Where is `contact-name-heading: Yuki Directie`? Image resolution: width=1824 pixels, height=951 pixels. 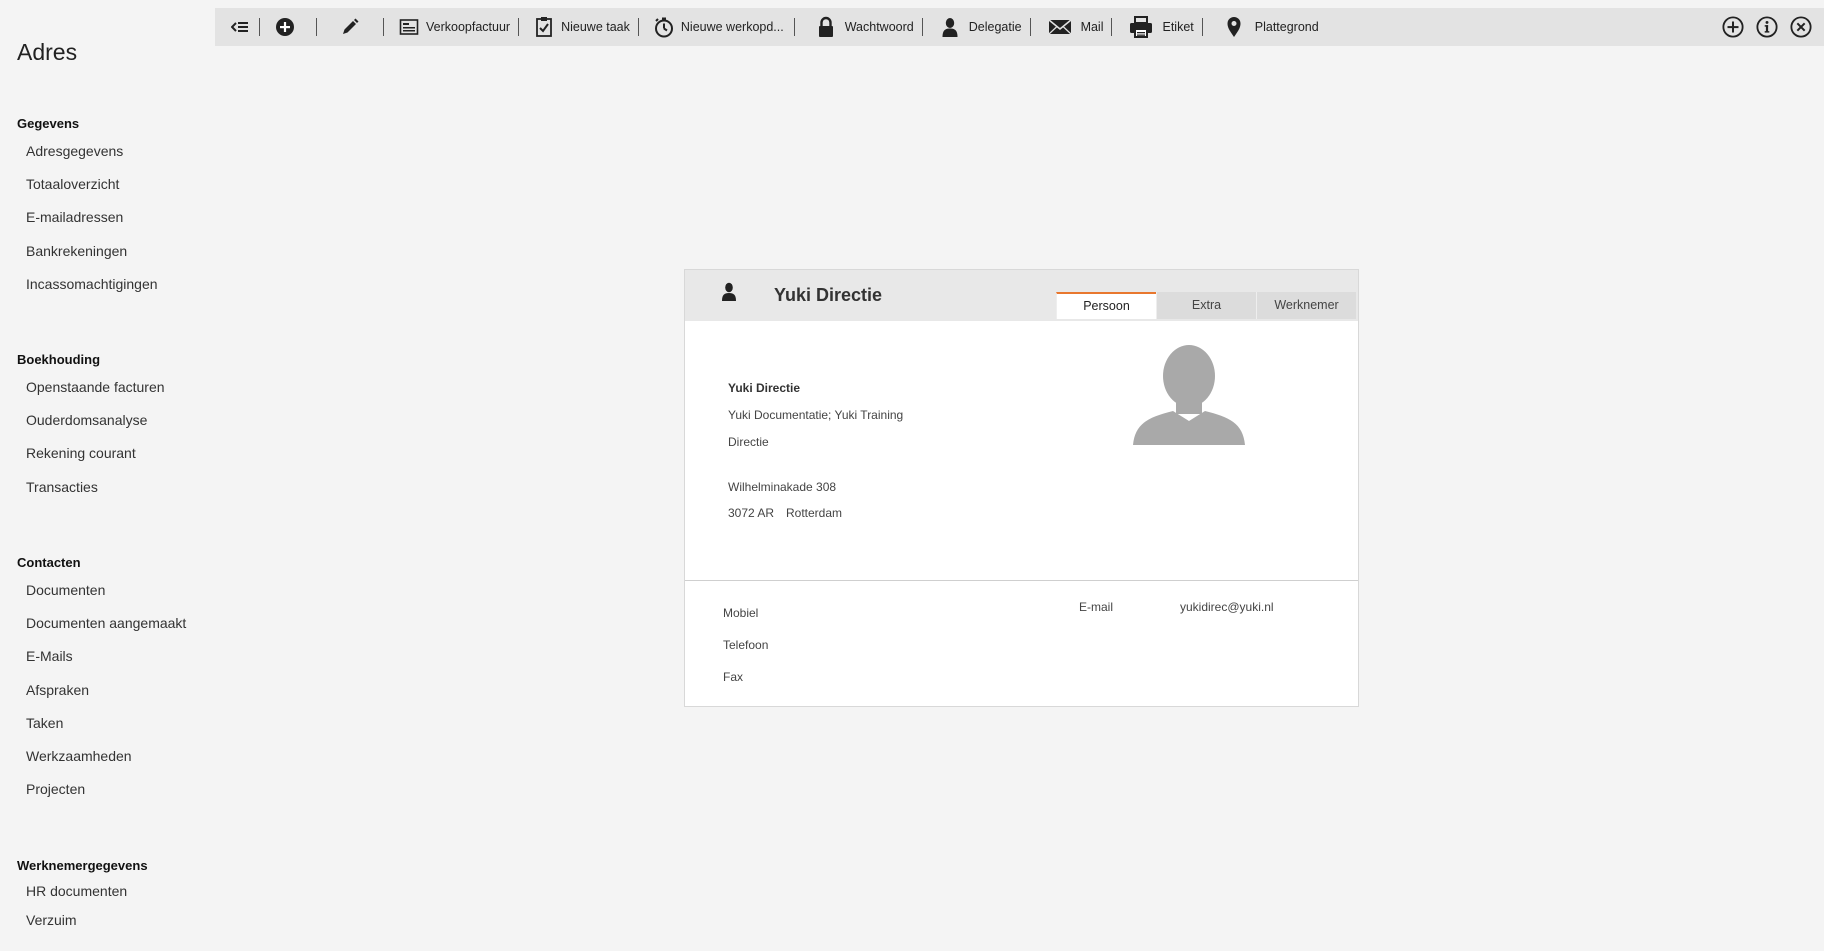
contact-name-heading: Yuki Directie is located at coordinates (828, 295).